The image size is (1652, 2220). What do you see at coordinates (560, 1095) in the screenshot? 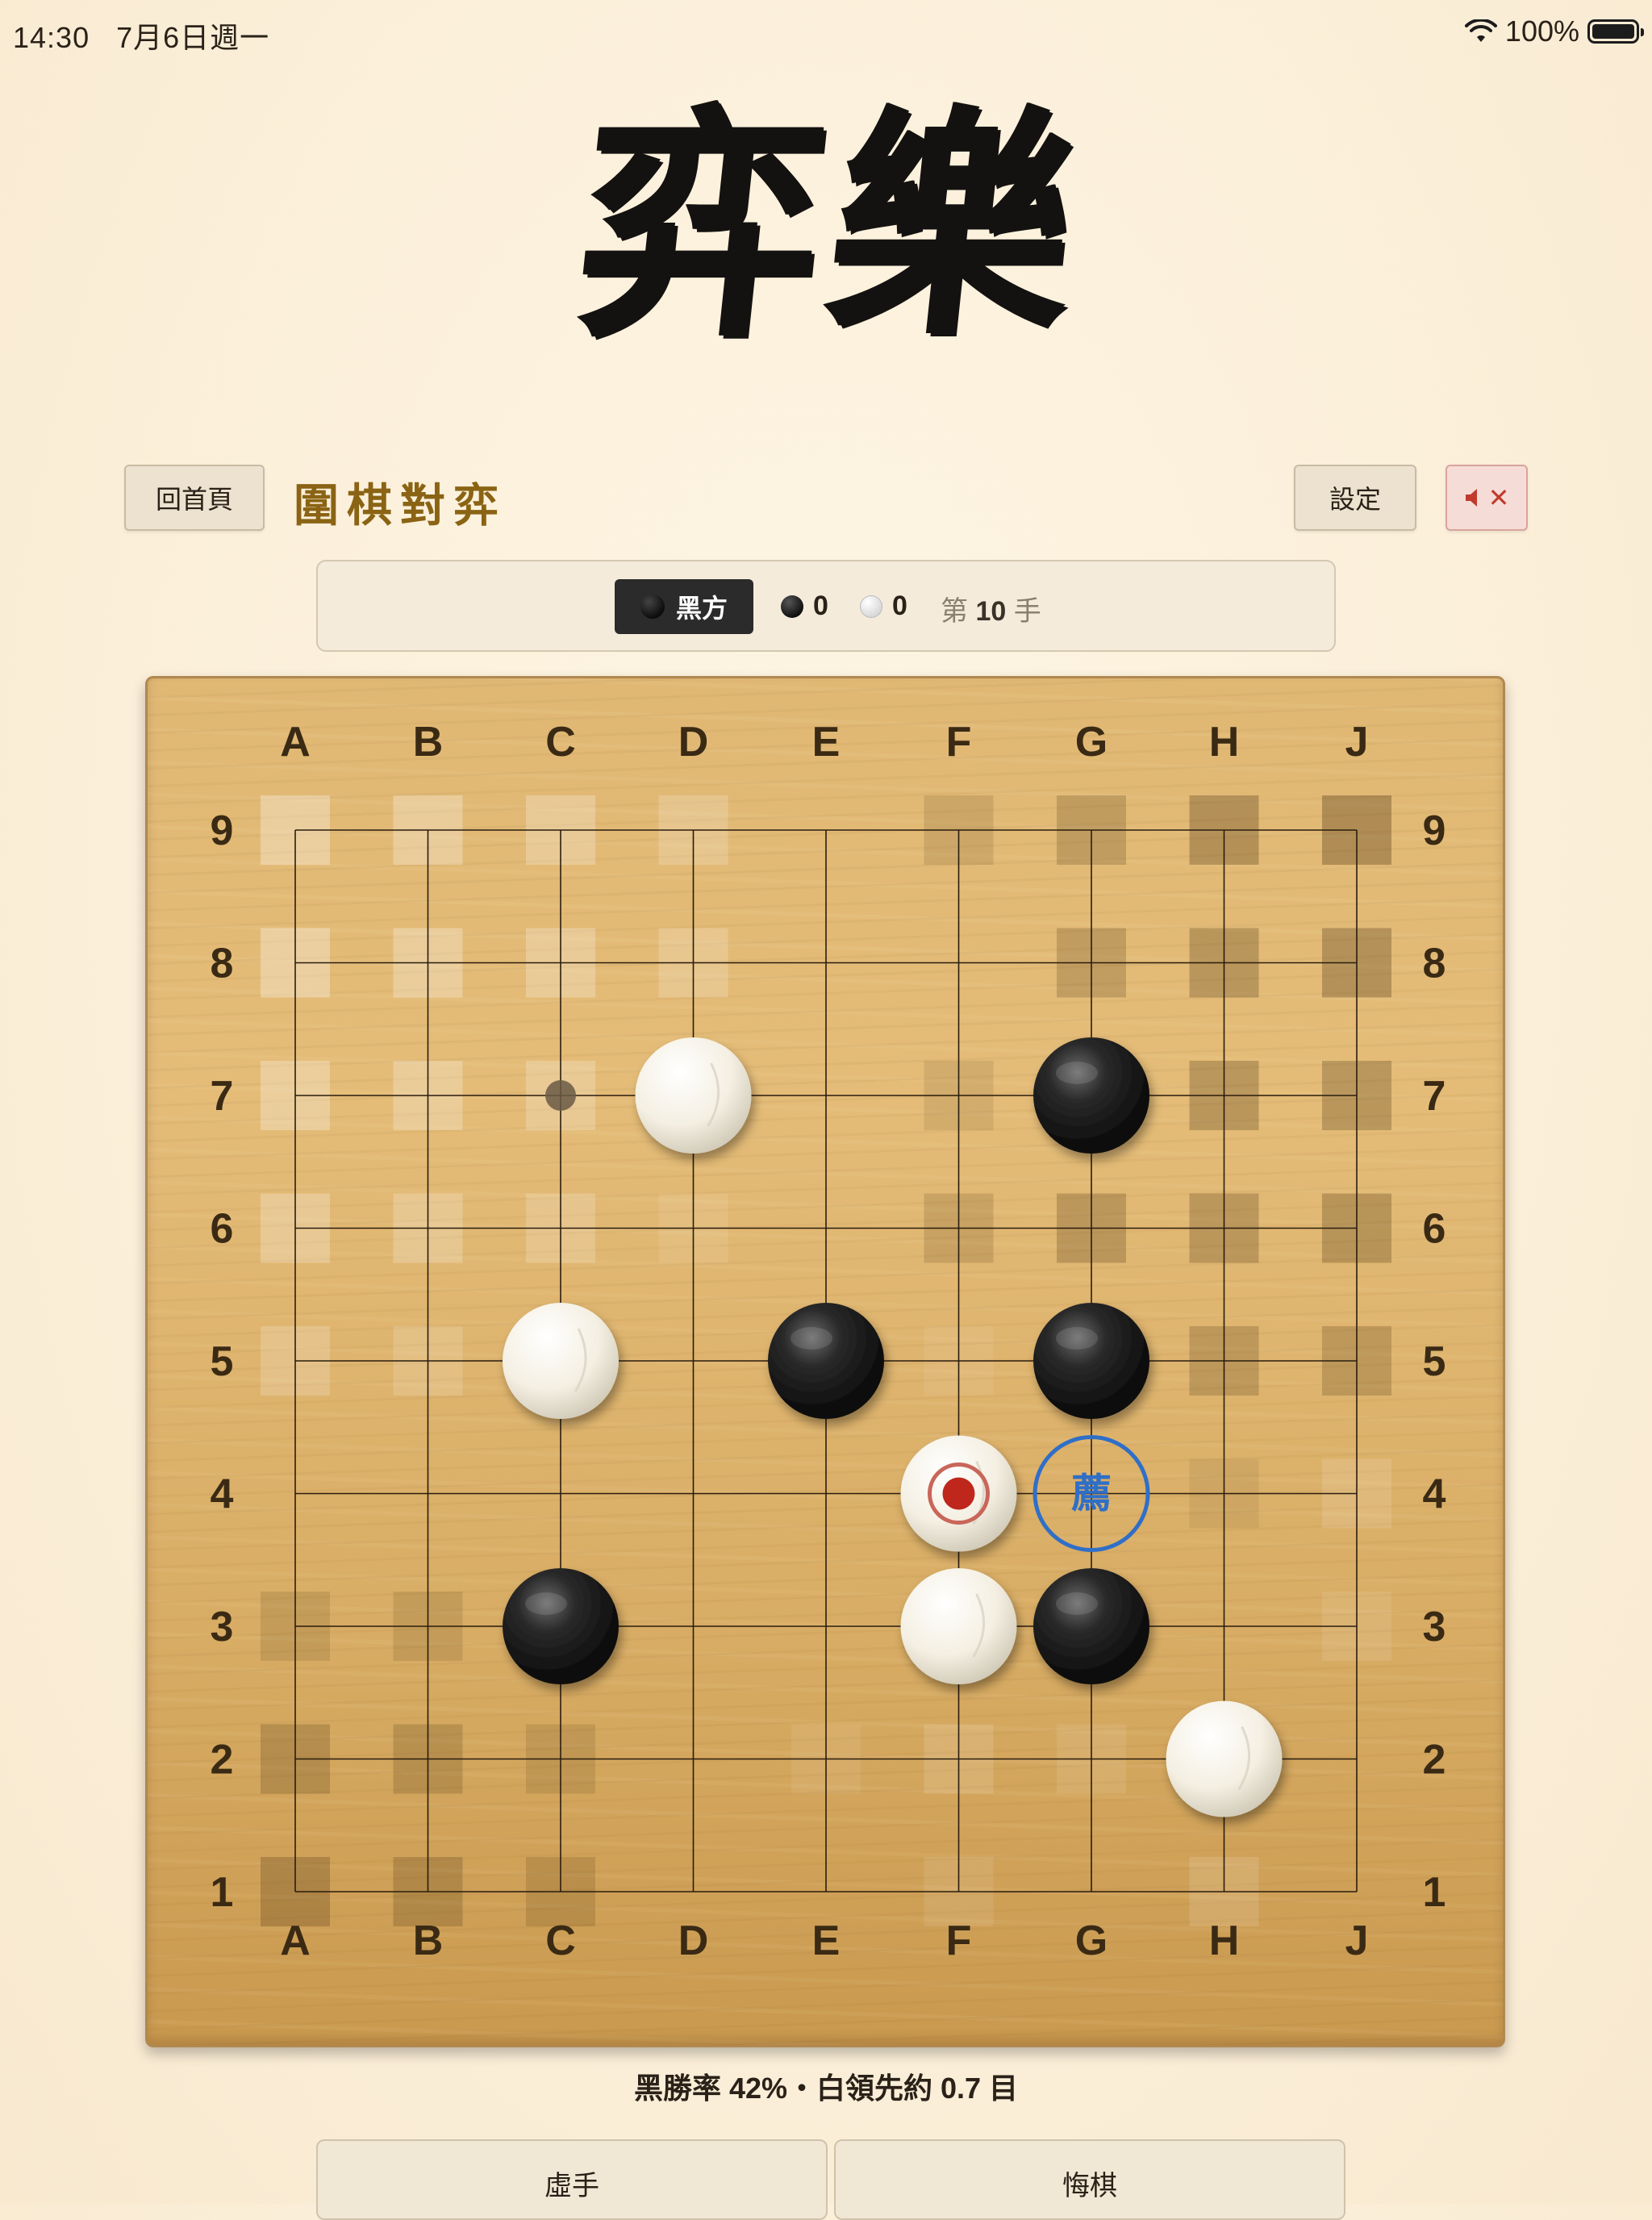
I see `star-point` at bounding box center [560, 1095].